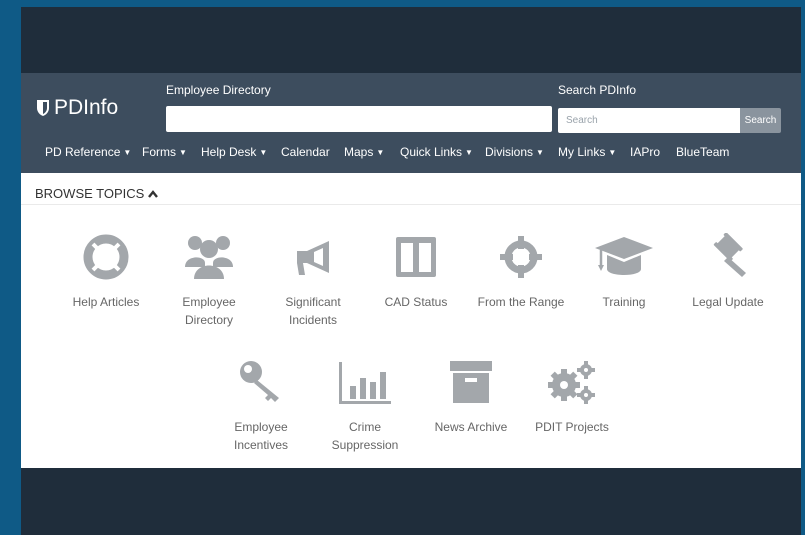 This screenshot has width=805, height=535. What do you see at coordinates (305, 152) in the screenshot?
I see `nav-item-calendar: Calendar` at bounding box center [305, 152].